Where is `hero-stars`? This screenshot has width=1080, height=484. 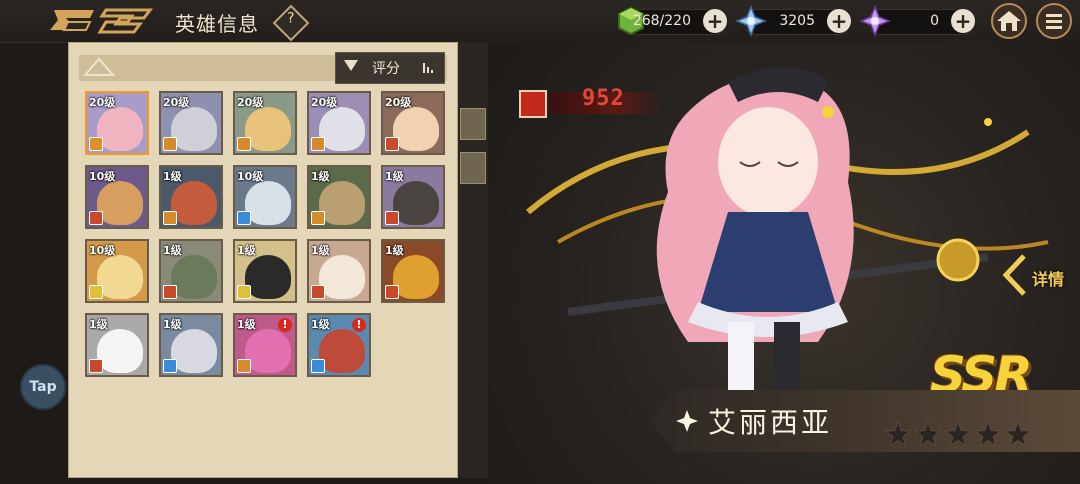 hero-stars is located at coordinates (958, 433).